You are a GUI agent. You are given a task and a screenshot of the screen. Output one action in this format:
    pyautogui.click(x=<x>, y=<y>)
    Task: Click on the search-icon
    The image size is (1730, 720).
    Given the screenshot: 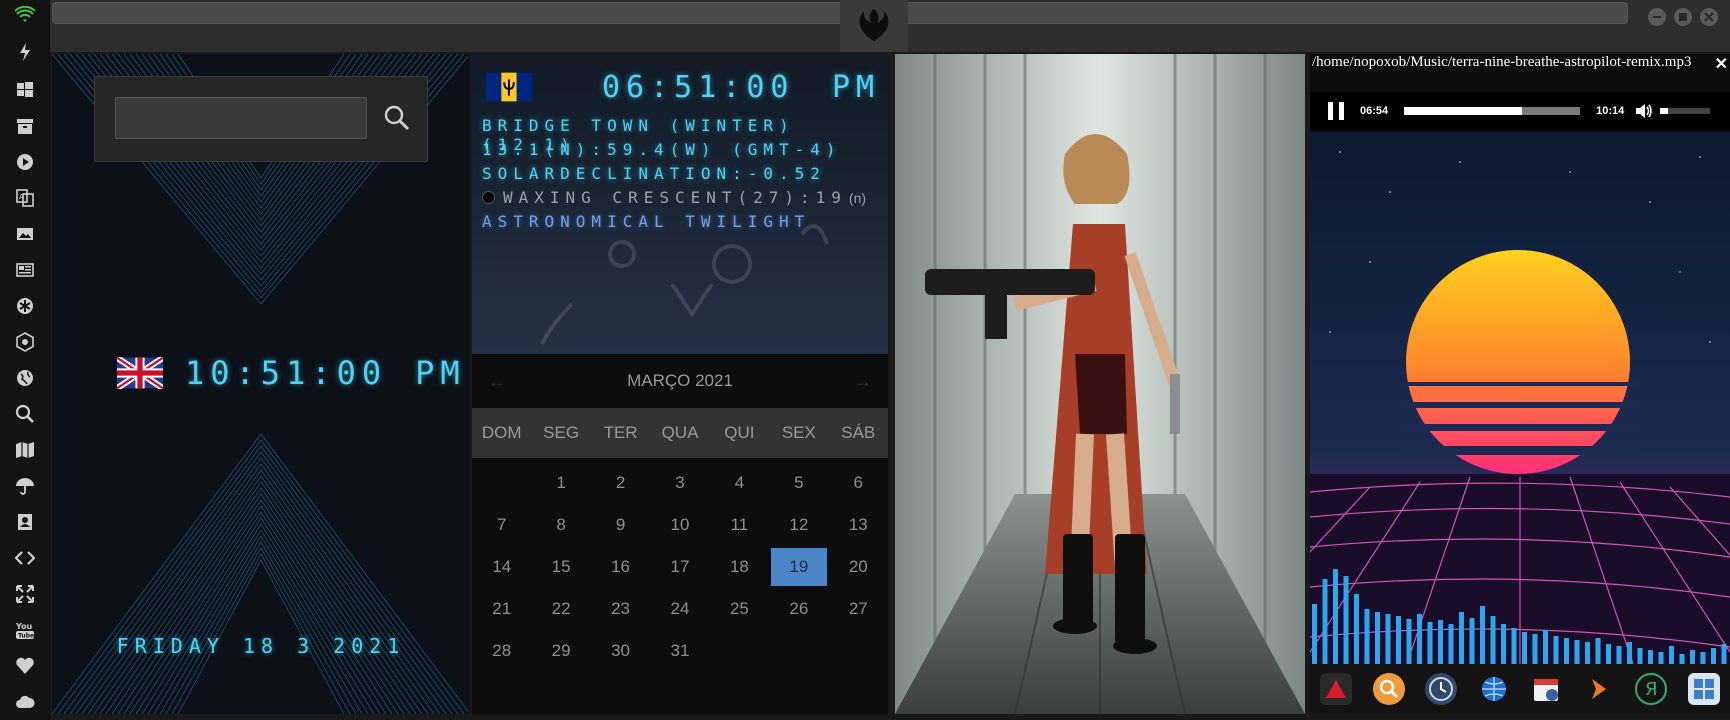 What is the action you would take?
    pyautogui.click(x=25, y=414)
    